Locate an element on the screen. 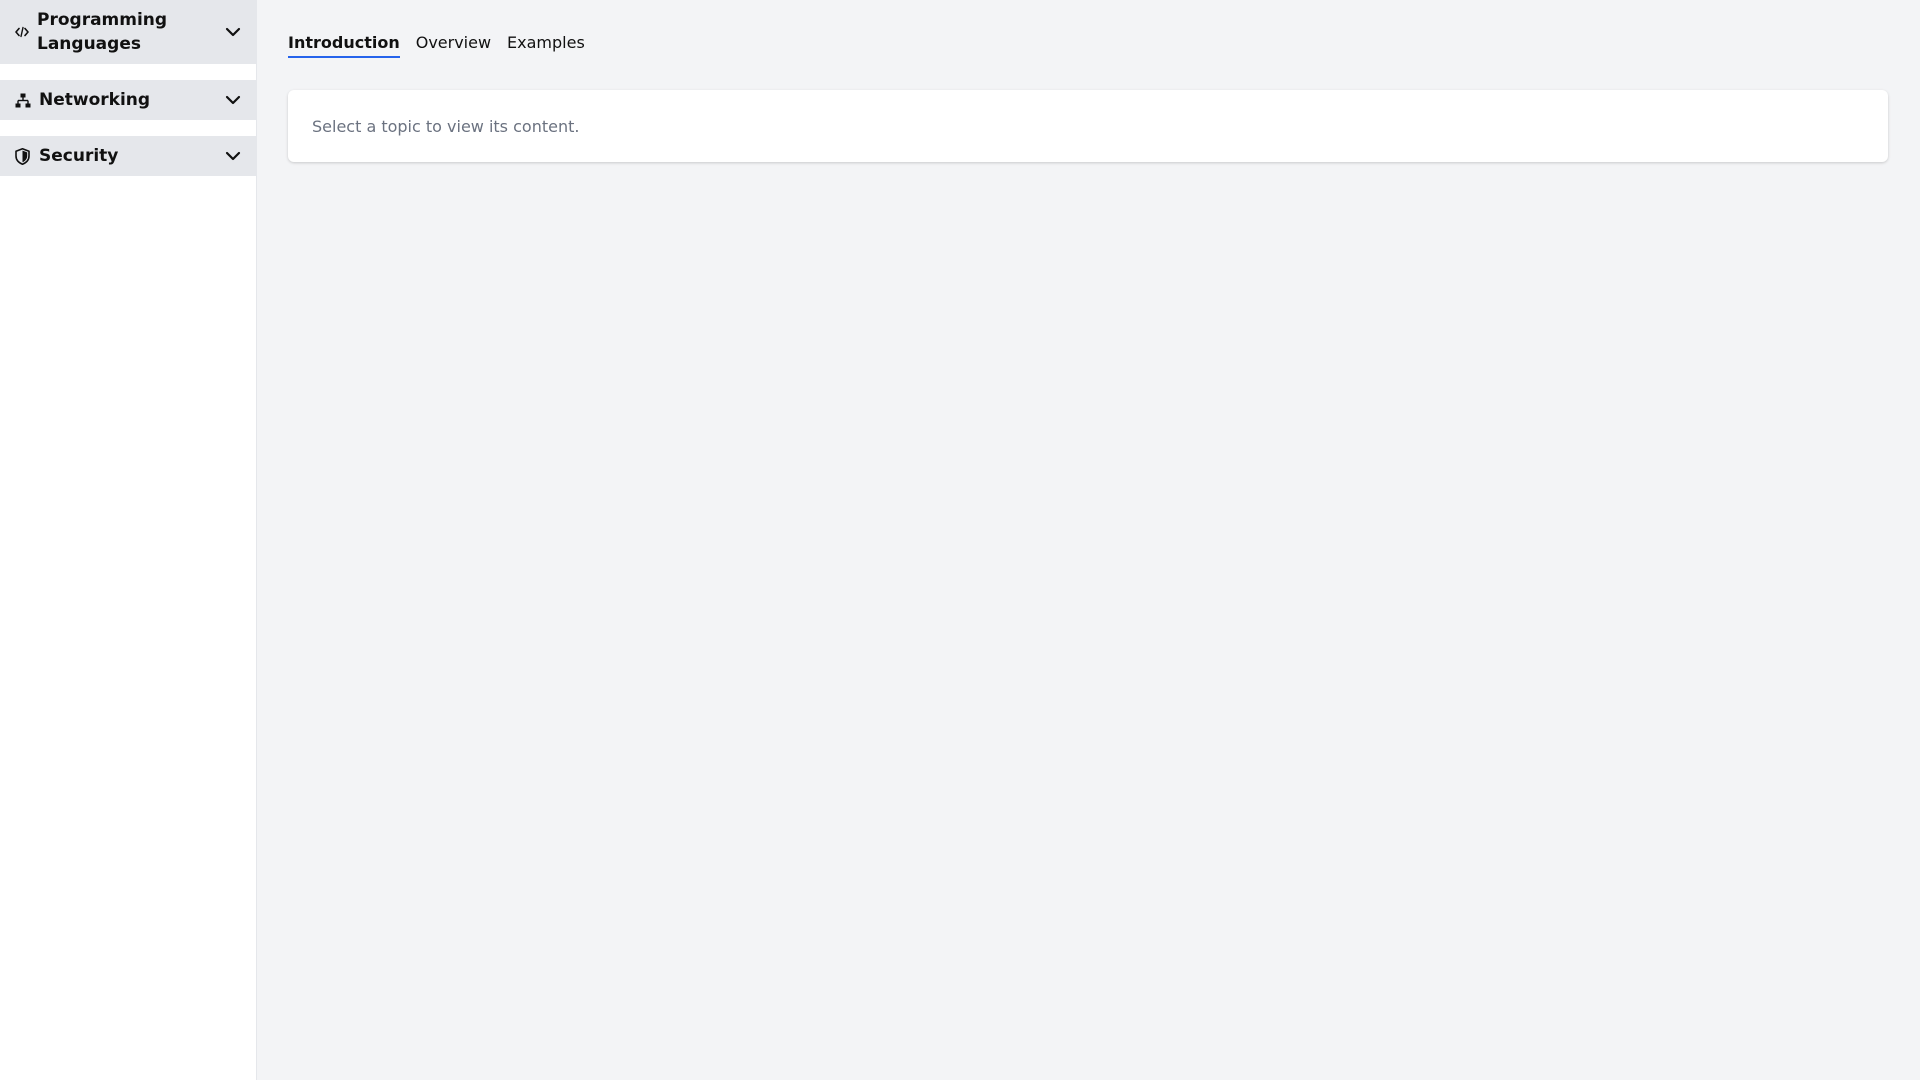 The width and height of the screenshot is (1920, 1080). network-icon is located at coordinates (26, 100).